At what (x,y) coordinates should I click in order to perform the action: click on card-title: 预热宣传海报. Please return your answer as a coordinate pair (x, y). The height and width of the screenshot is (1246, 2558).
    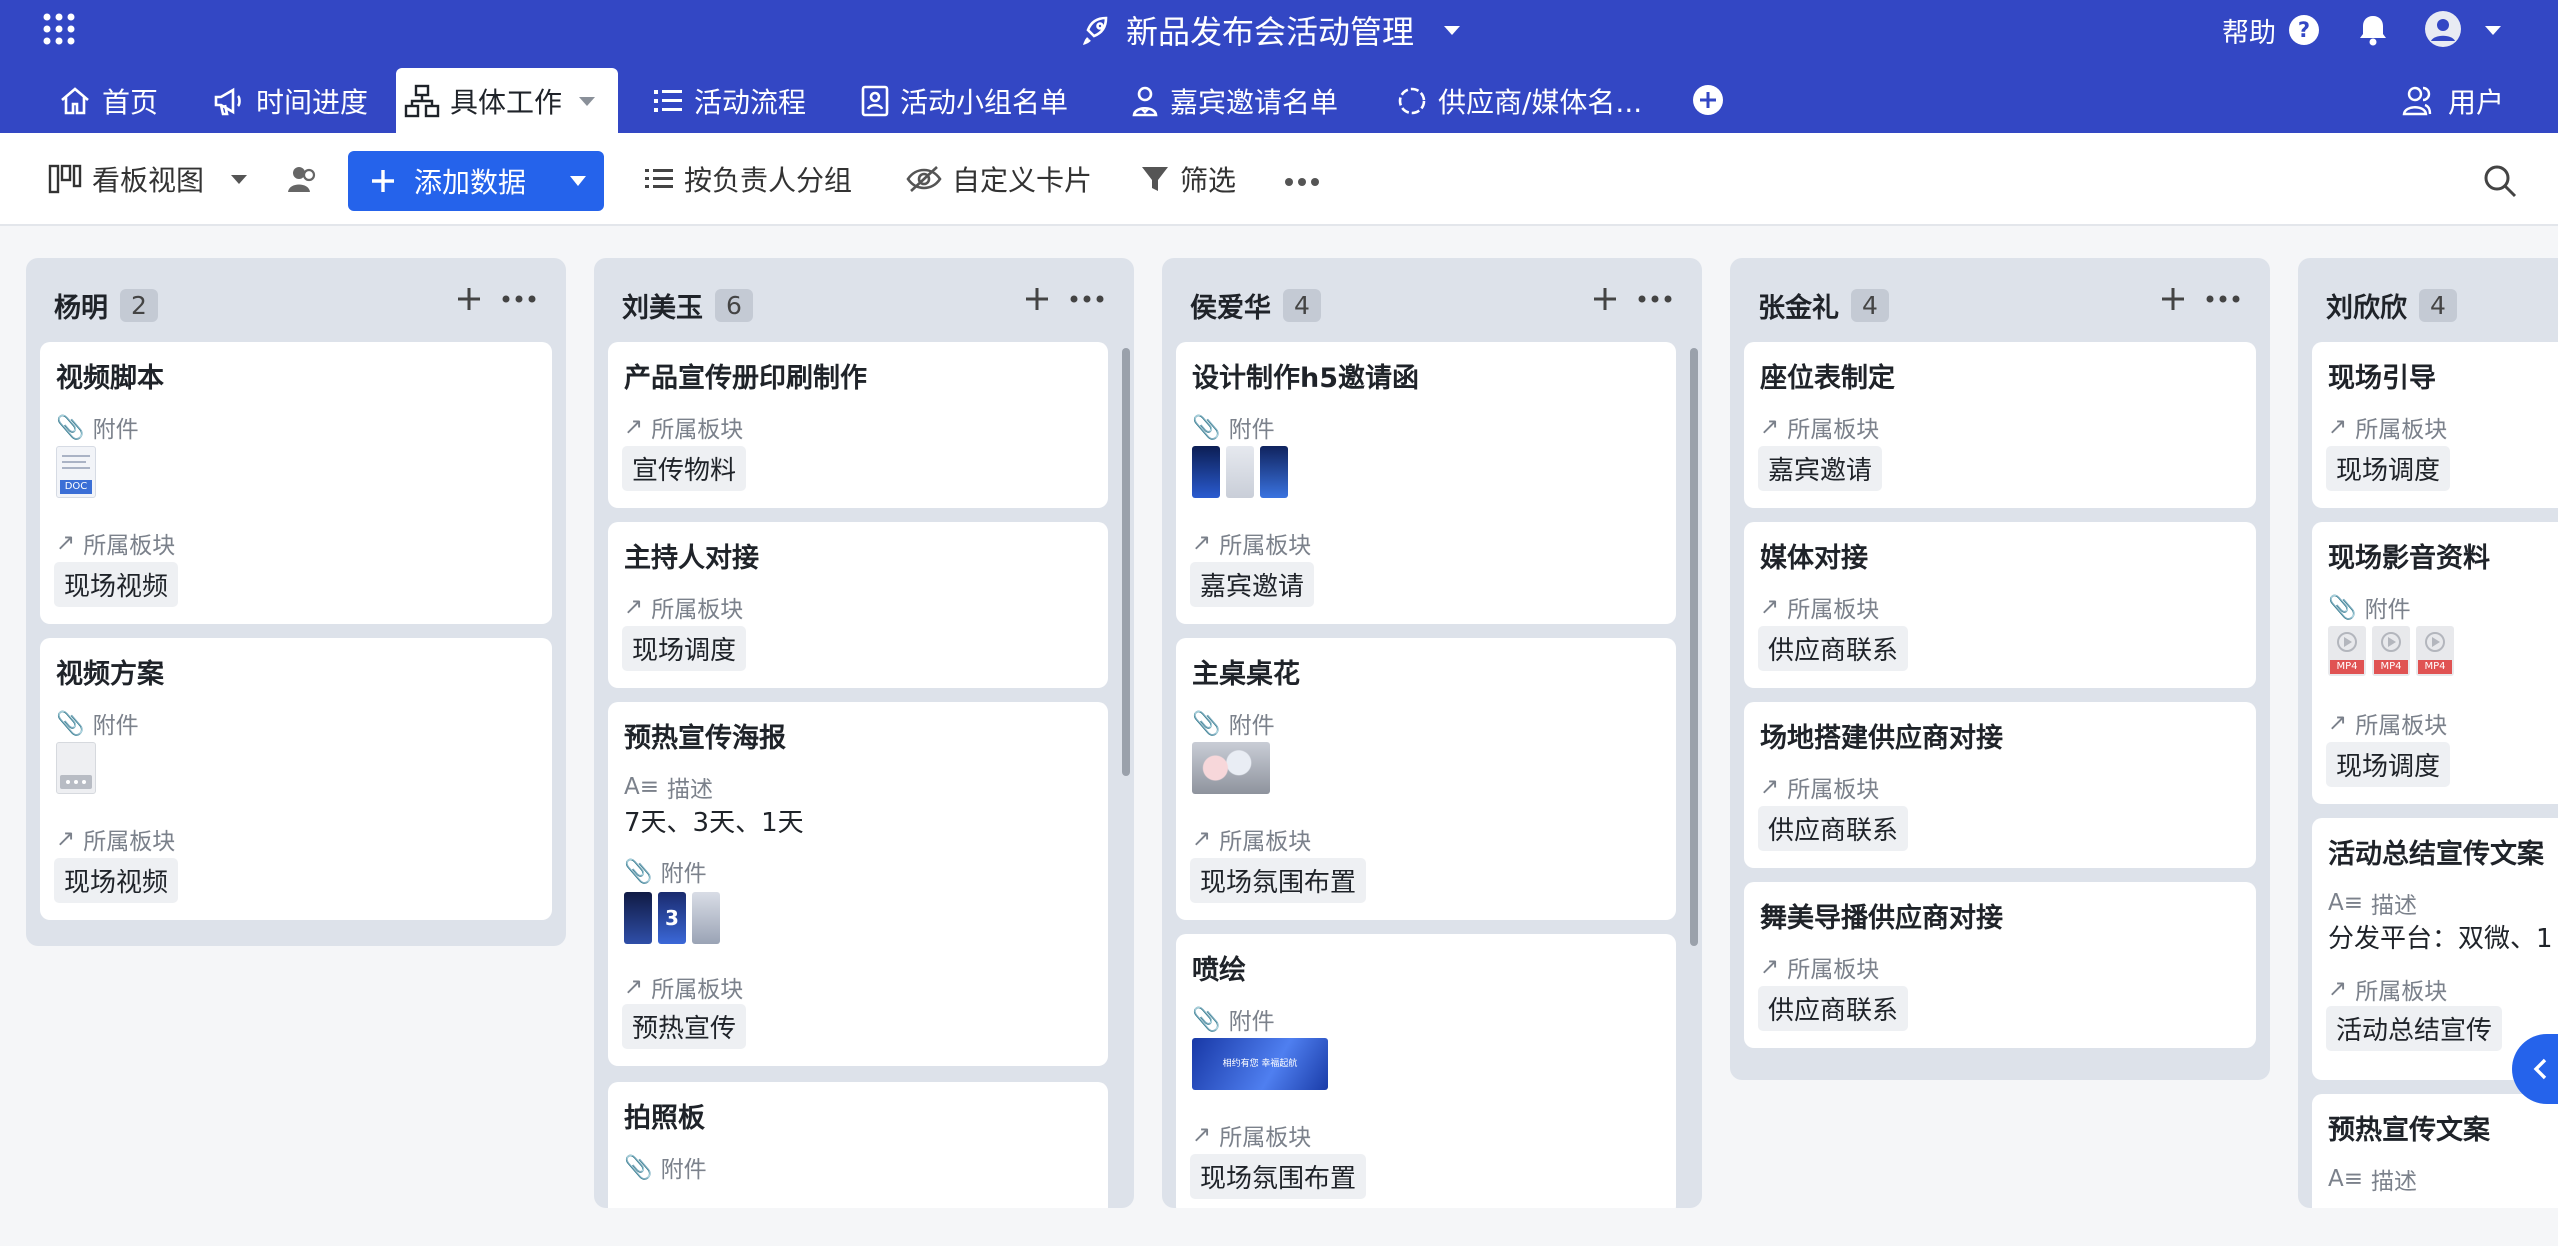
    Looking at the image, I should click on (705, 738).